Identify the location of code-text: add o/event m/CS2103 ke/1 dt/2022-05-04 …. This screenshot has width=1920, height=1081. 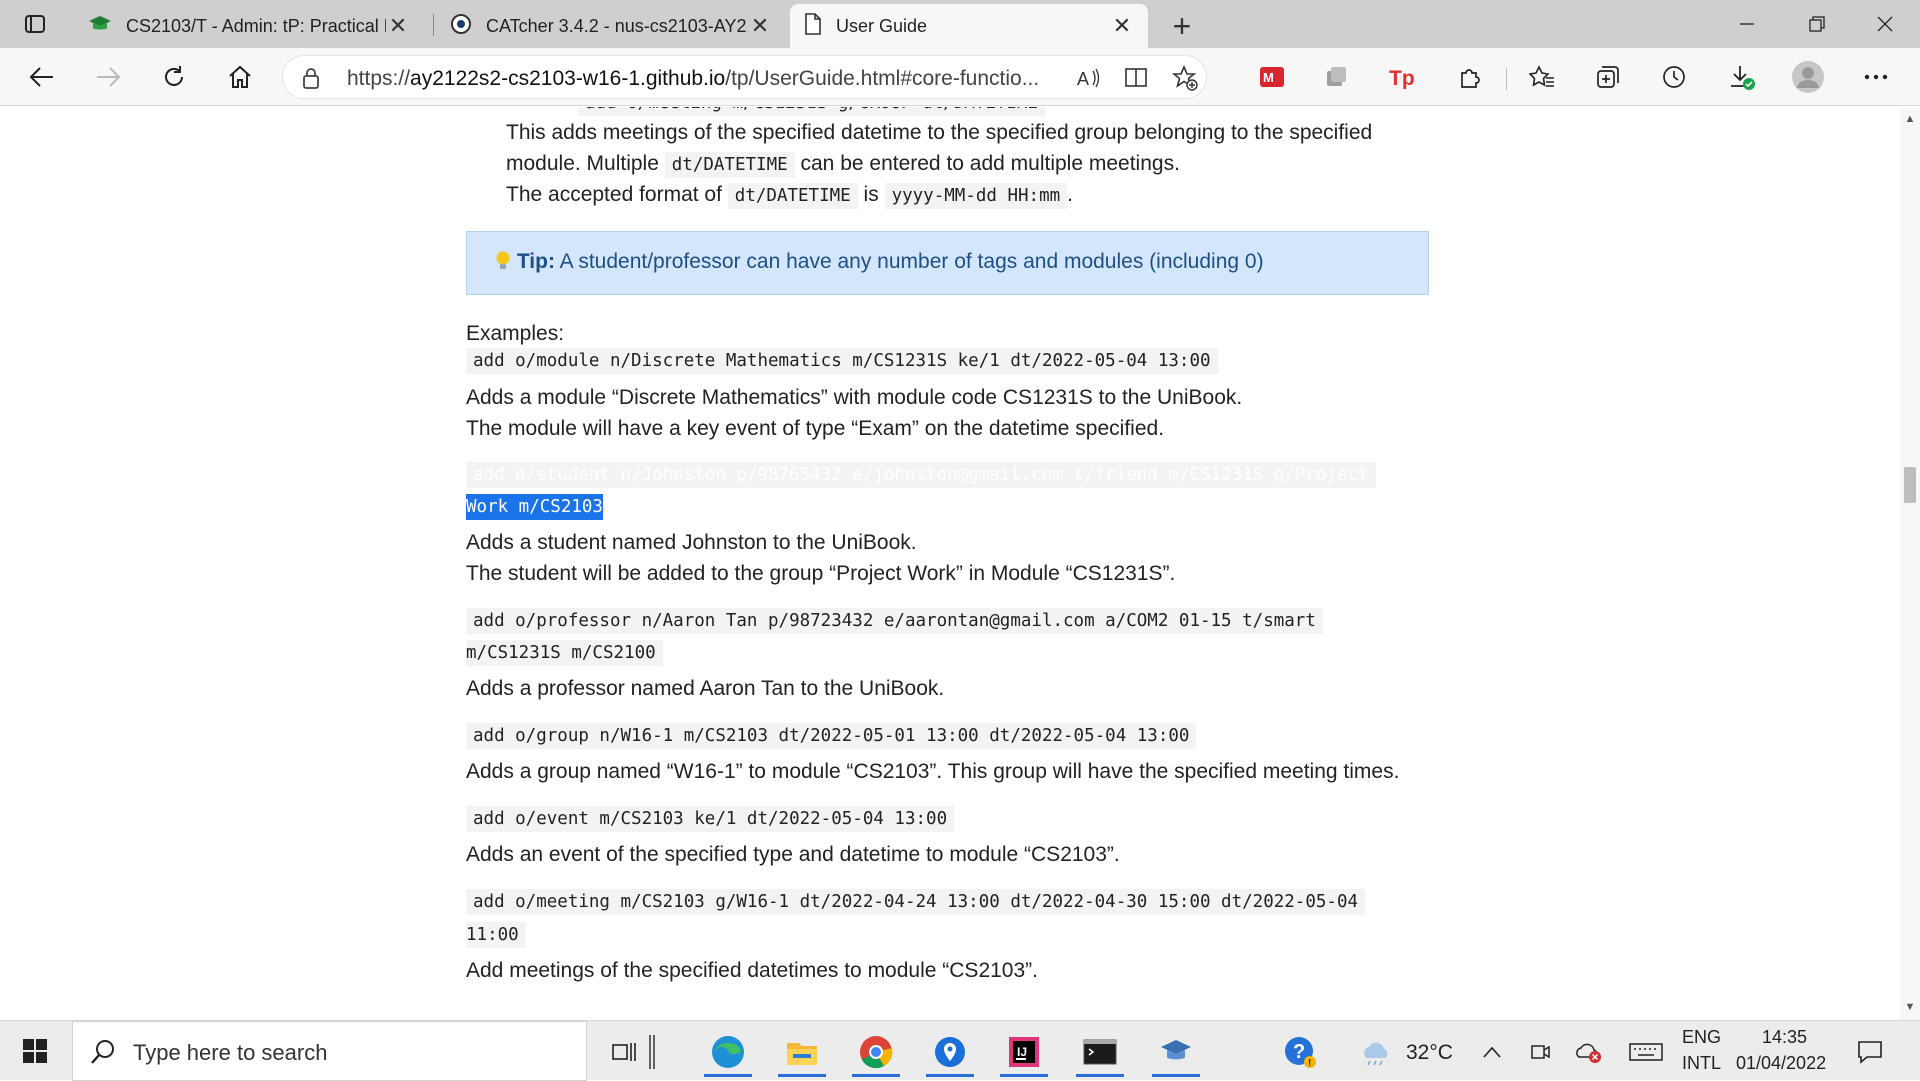
(710, 819).